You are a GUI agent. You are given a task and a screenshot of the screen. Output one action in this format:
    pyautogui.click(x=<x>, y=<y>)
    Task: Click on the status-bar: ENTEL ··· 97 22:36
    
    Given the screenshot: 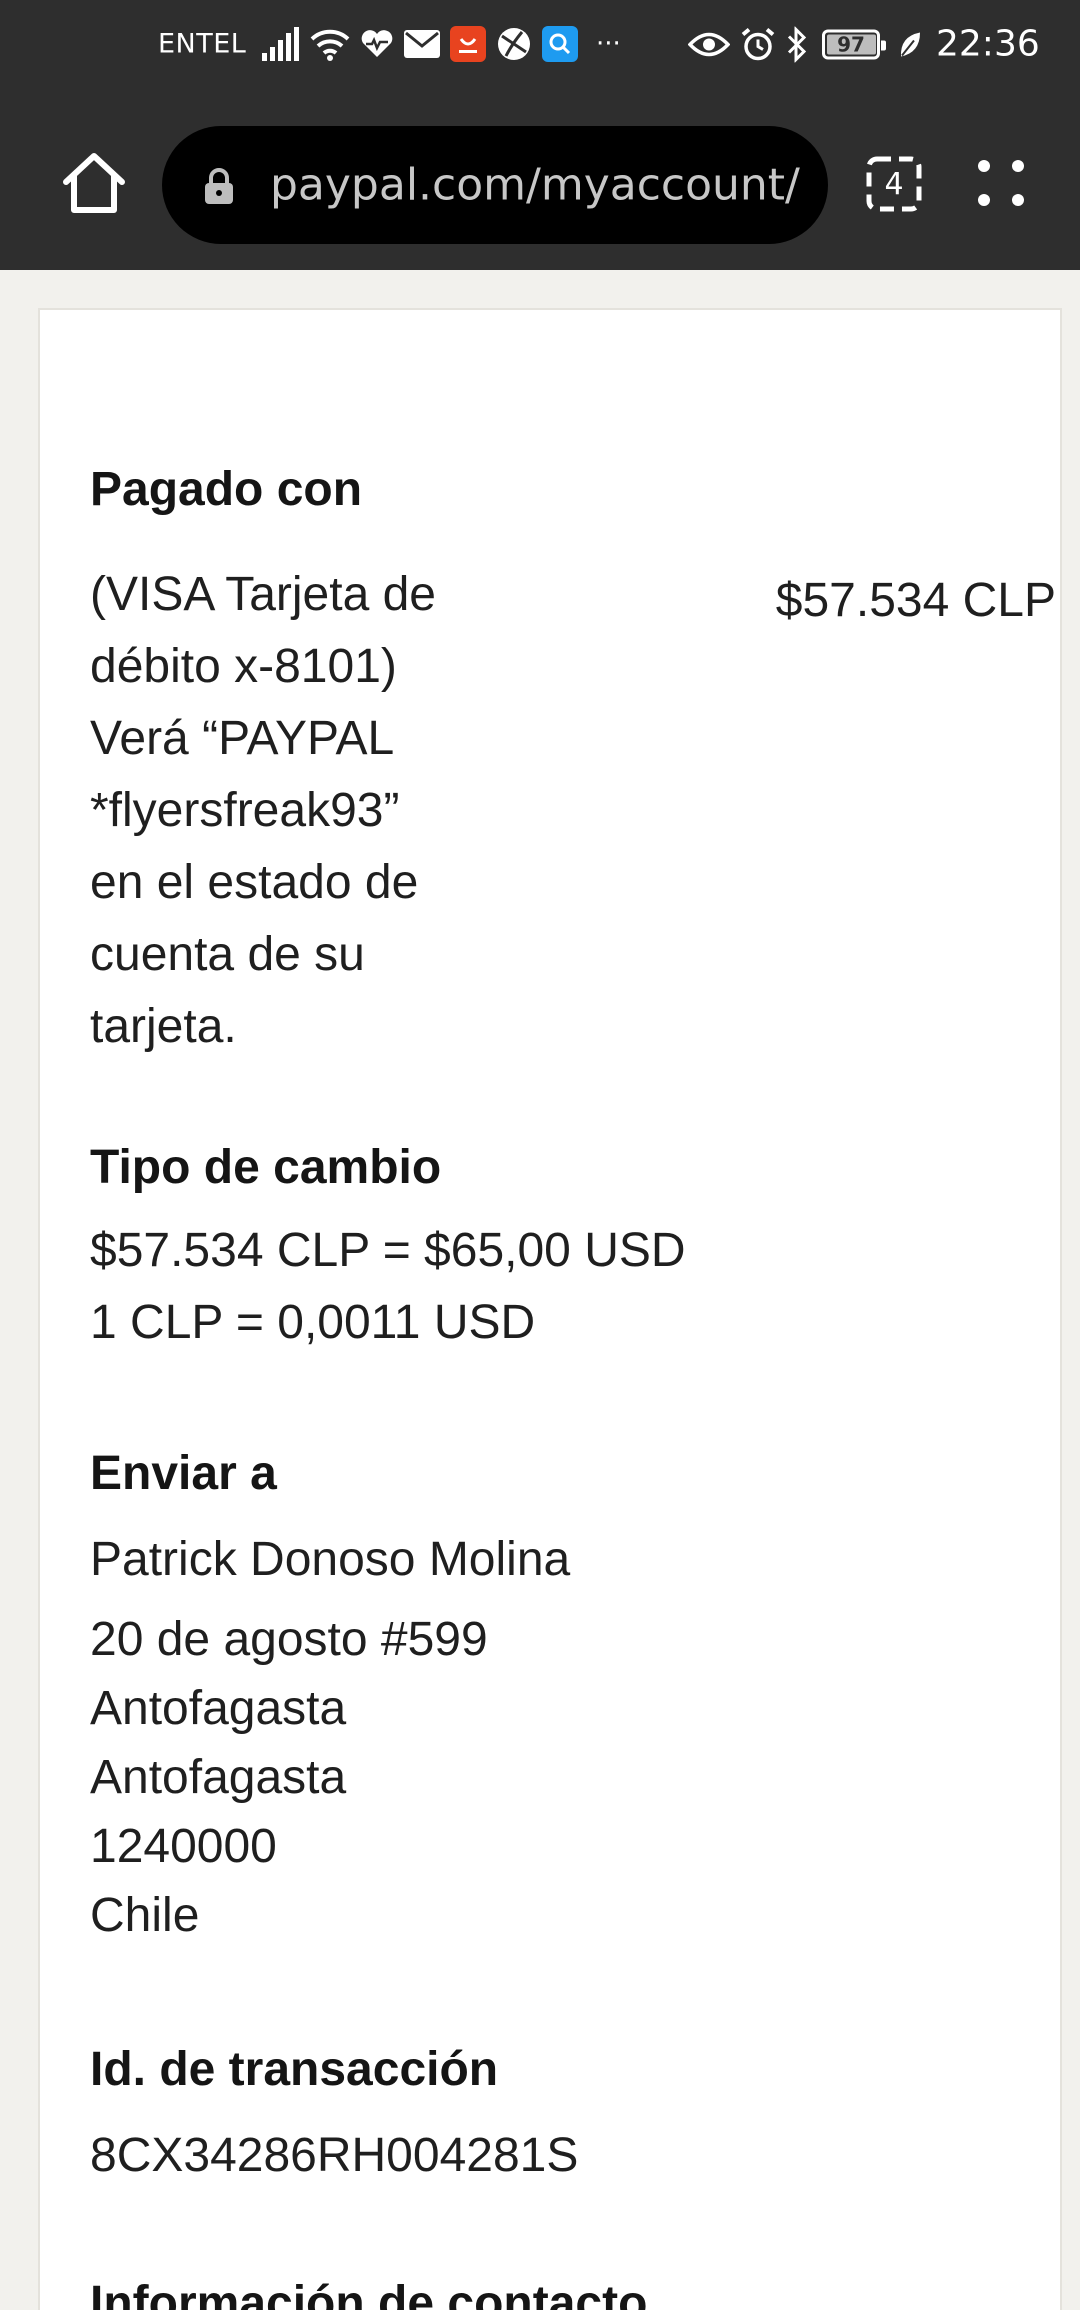 What is the action you would take?
    pyautogui.click(x=540, y=44)
    